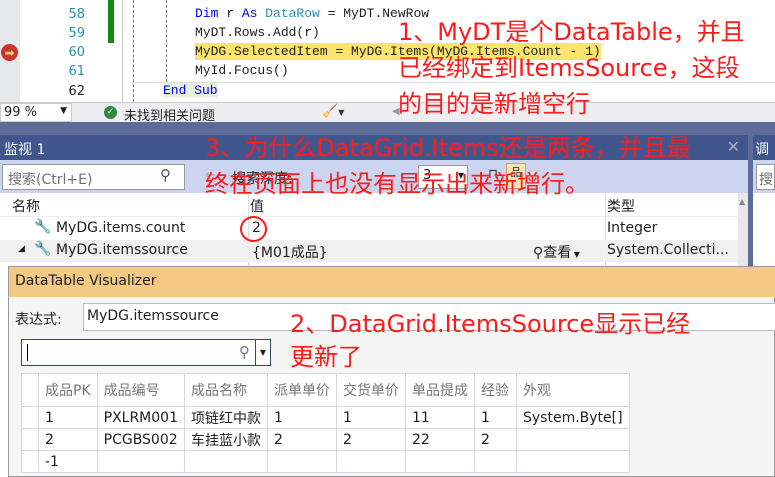 Image resolution: width=775 pixels, height=477 pixels. What do you see at coordinates (226, 439) in the screenshot?
I see `grid-cell: 车挂蓝小款` at bounding box center [226, 439].